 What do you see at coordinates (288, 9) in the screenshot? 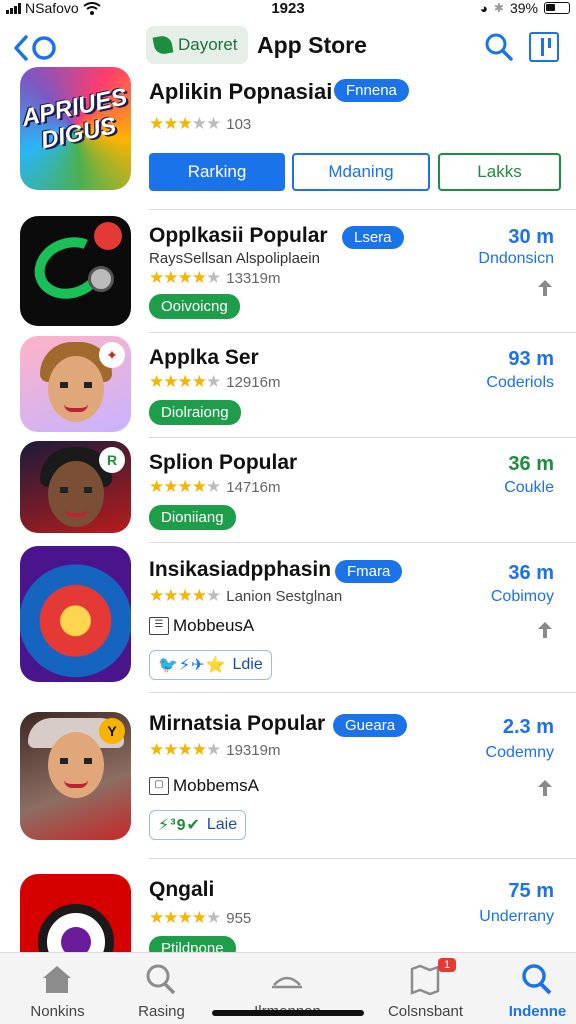
I see `status-bar: NSafovo 1923 ◕ ✱ 39%` at bounding box center [288, 9].